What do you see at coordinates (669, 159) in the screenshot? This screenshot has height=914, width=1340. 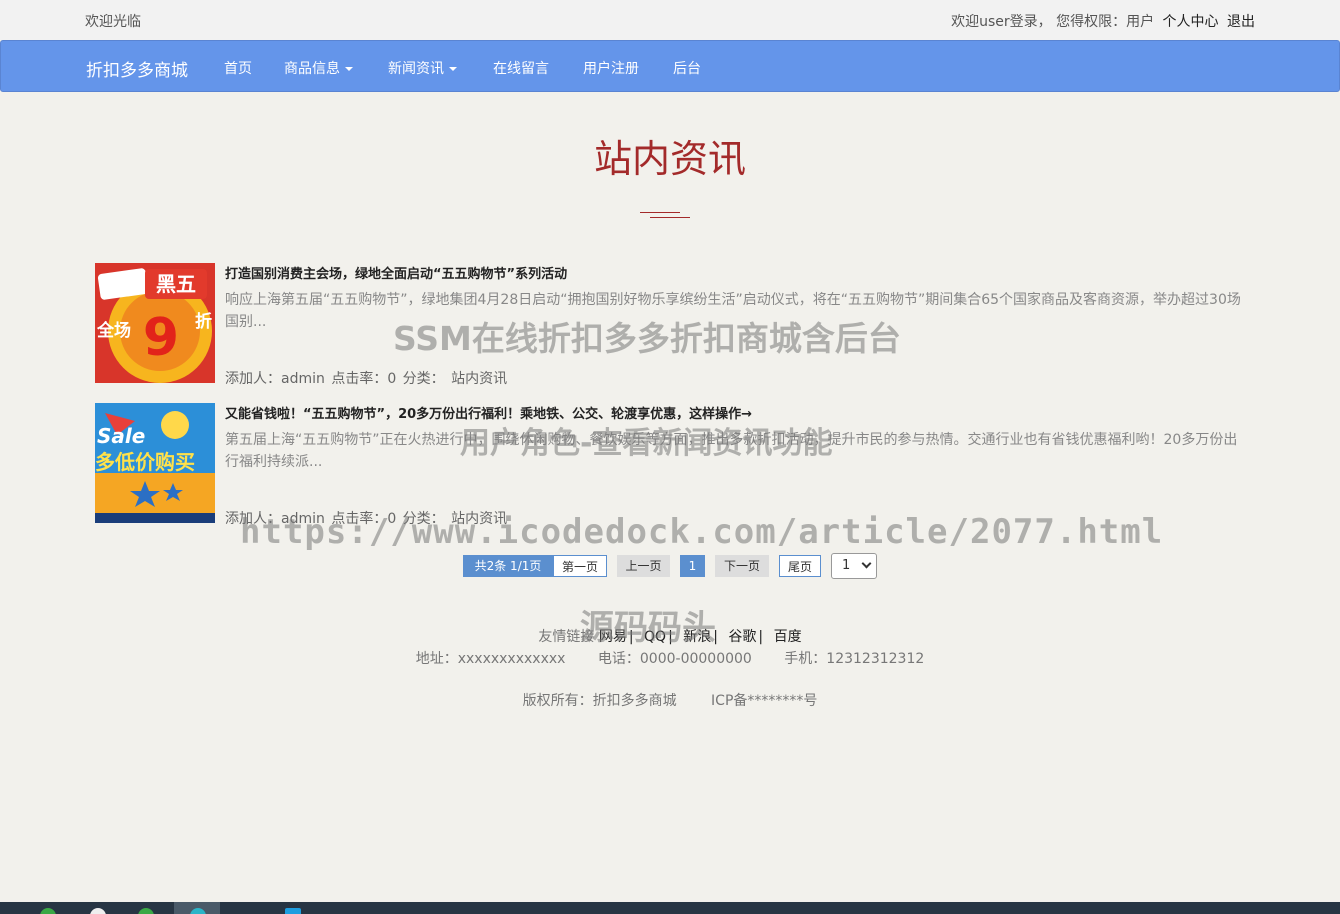 I see `page-title: 站内资讯` at bounding box center [669, 159].